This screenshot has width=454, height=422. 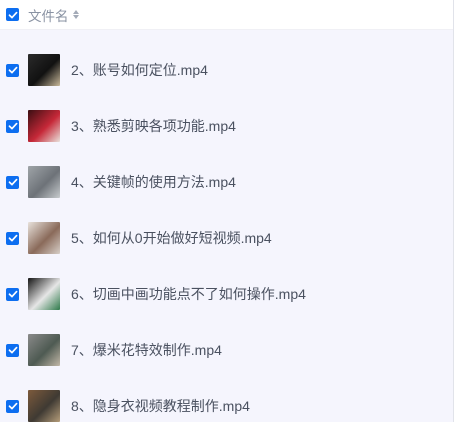 I want to click on filename-column-header: 文件名, so click(x=48, y=15).